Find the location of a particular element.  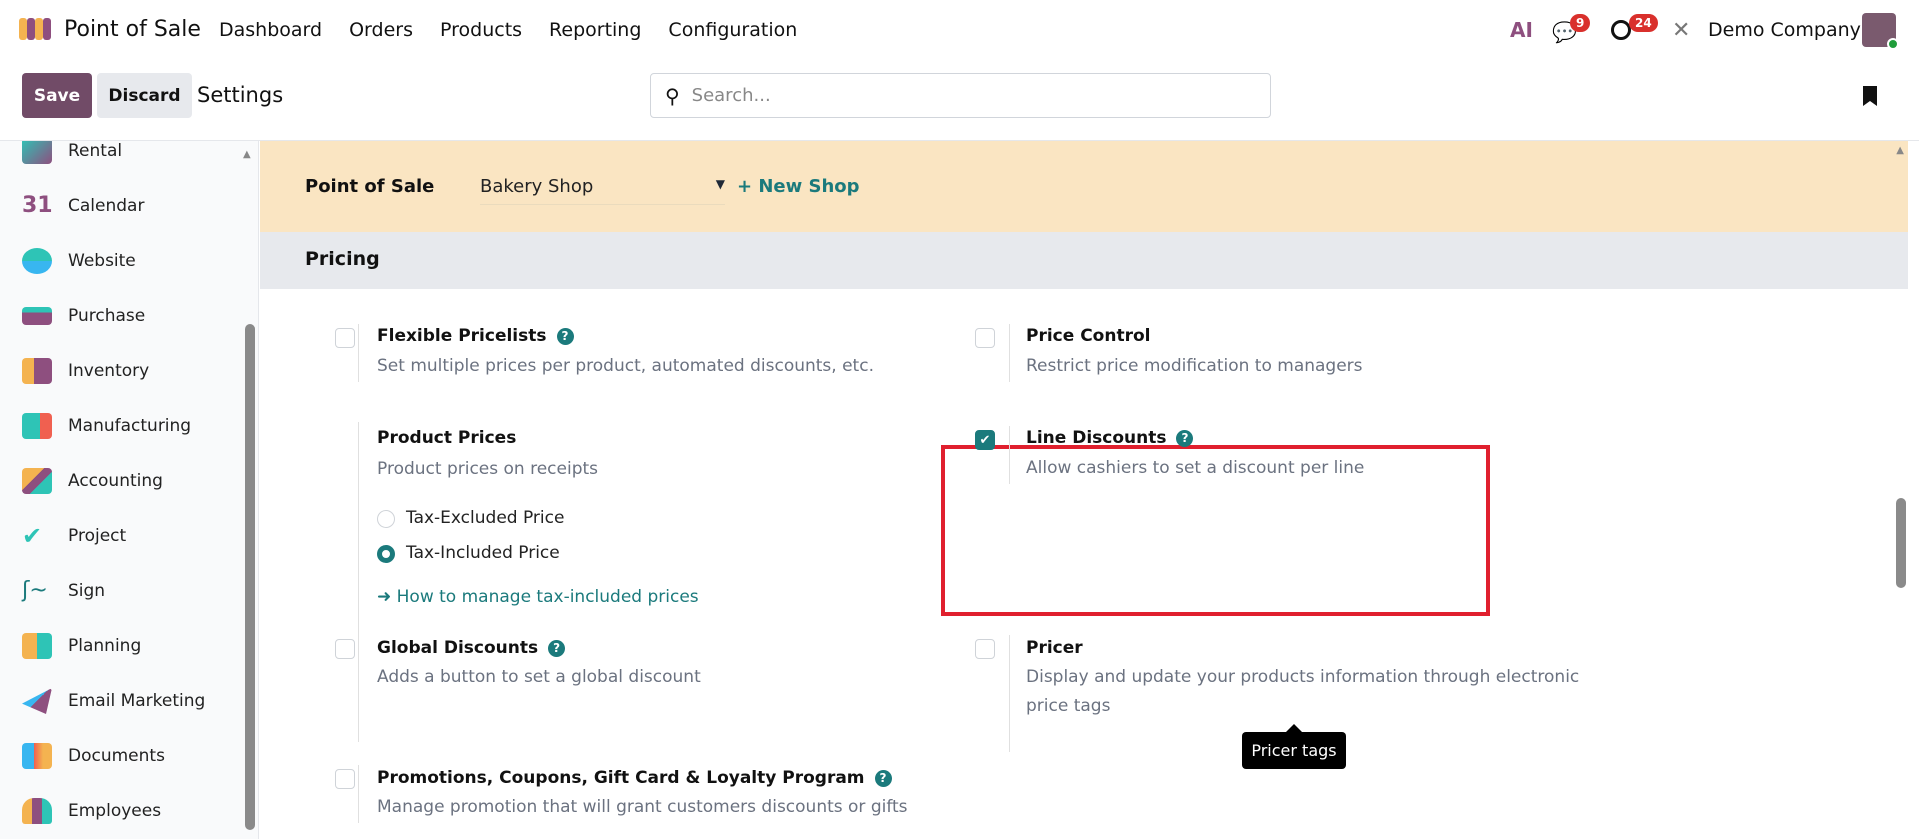

ai-icon: AI is located at coordinates (1521, 30).